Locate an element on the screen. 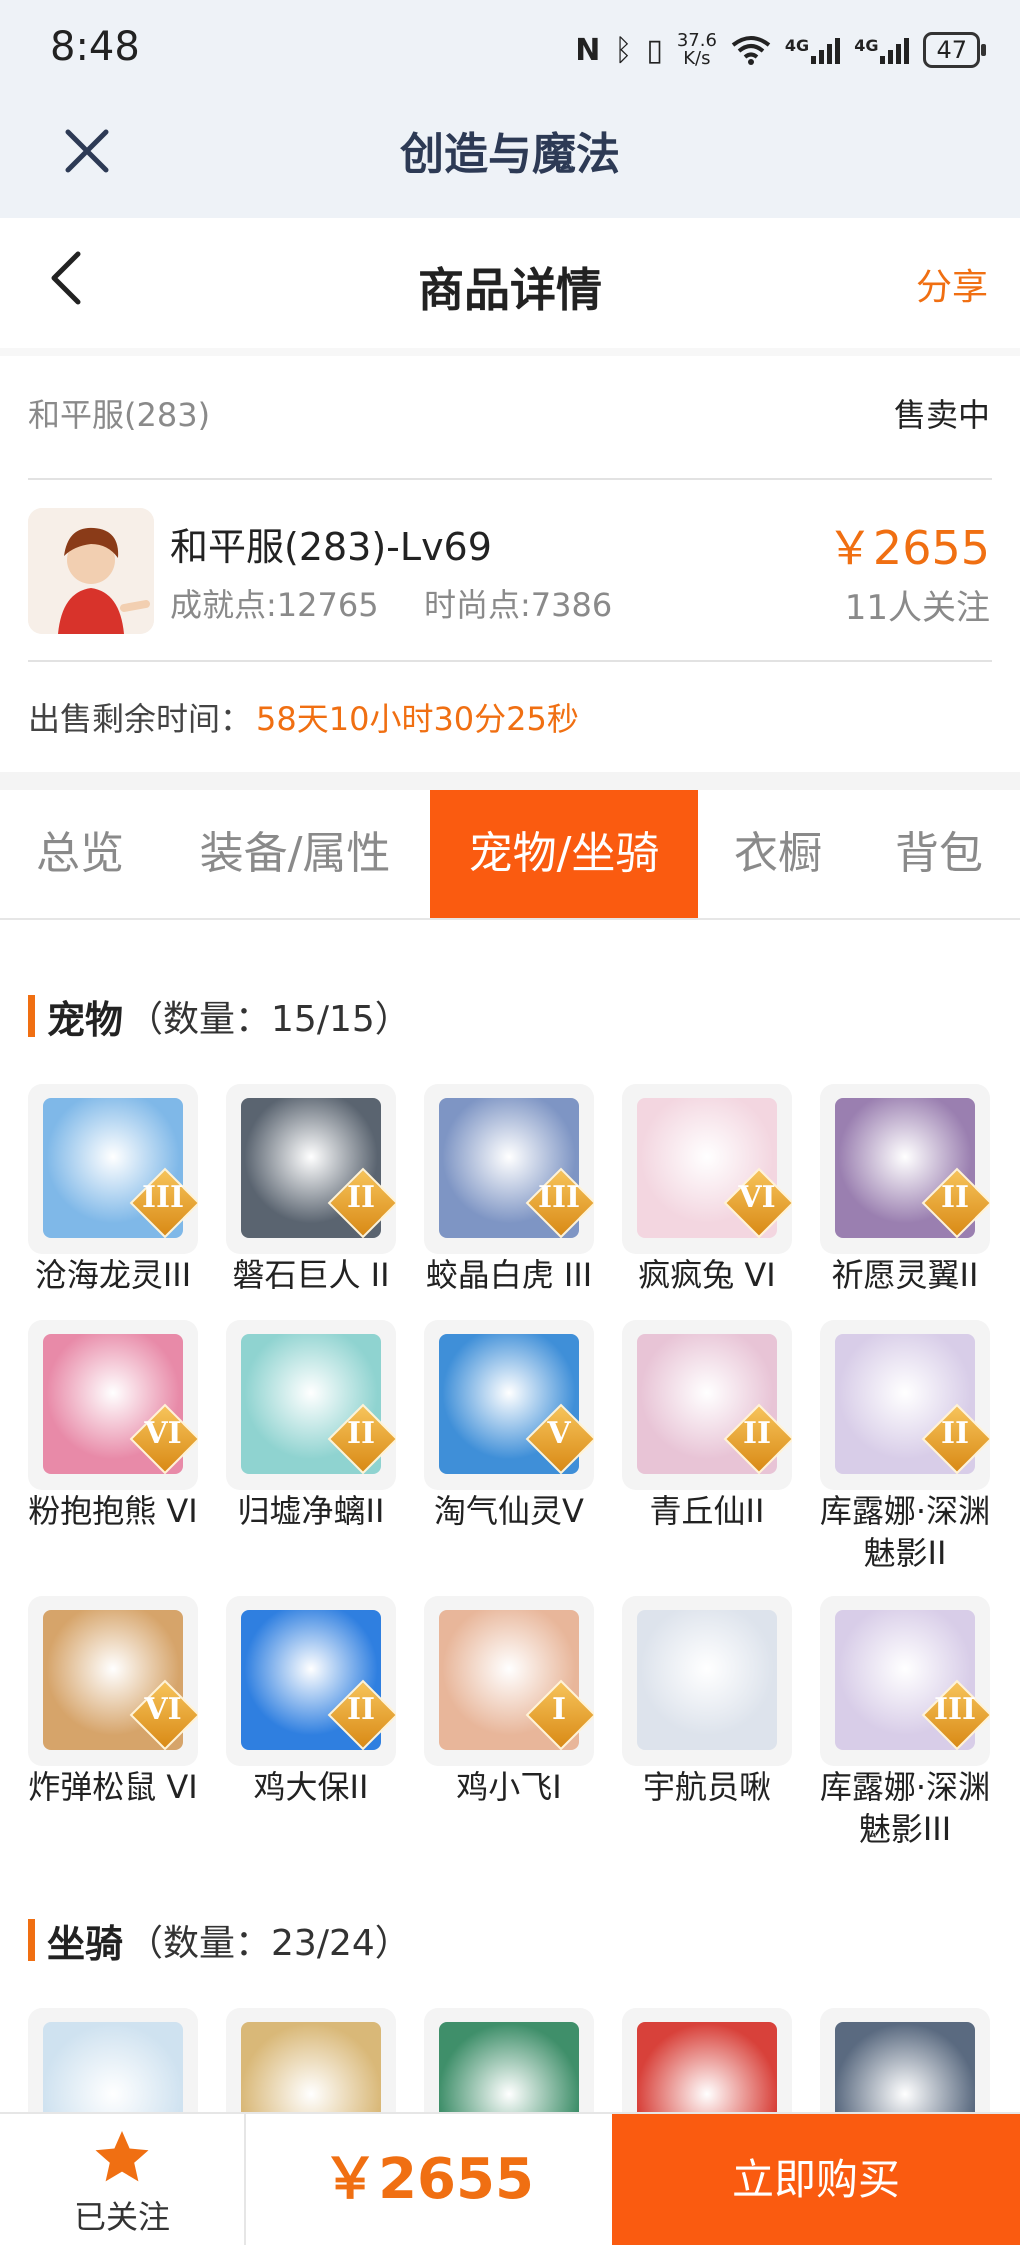  detail-tabs: 总览 装备/属性 宠物/坐骑 衣橱 背包 is located at coordinates (510, 855).